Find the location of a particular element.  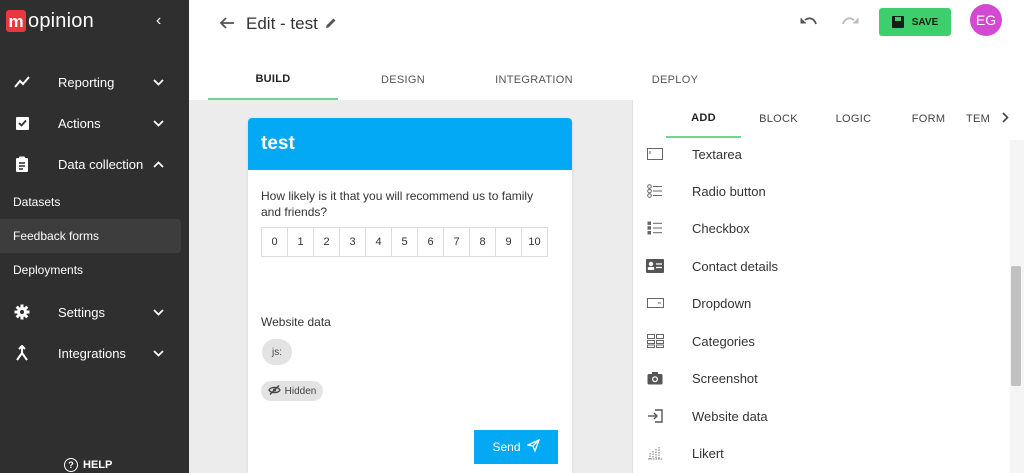

sidebar-item-data-collection: Data collection is located at coordinates (94, 164).